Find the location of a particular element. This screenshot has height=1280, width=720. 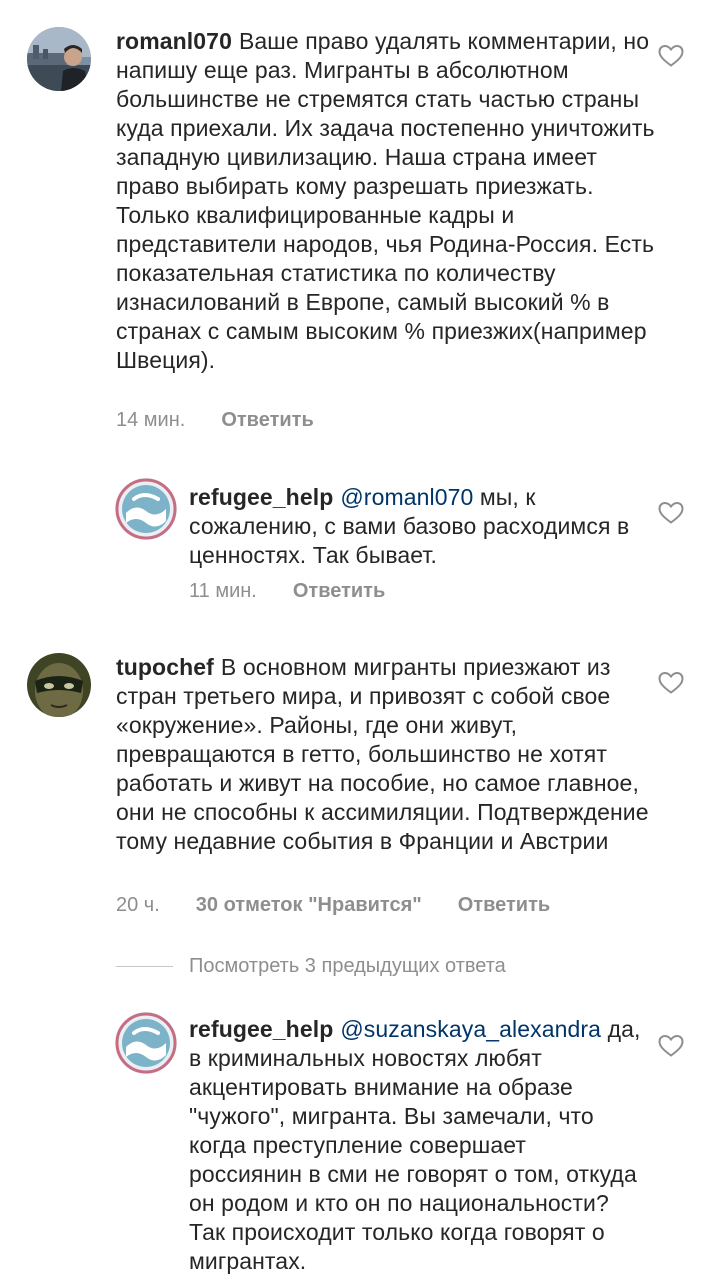

divider is located at coordinates (144, 966).